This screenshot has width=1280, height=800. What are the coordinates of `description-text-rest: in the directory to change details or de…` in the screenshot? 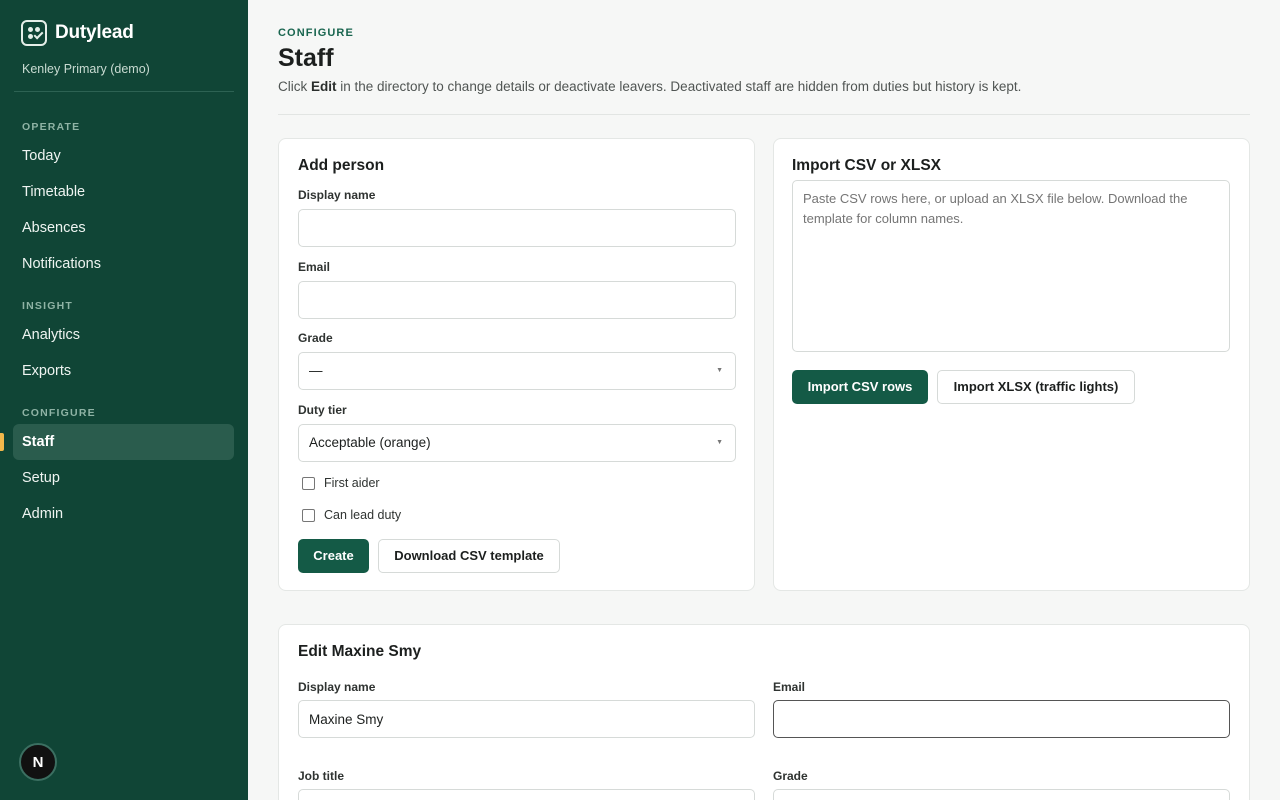 It's located at (679, 86).